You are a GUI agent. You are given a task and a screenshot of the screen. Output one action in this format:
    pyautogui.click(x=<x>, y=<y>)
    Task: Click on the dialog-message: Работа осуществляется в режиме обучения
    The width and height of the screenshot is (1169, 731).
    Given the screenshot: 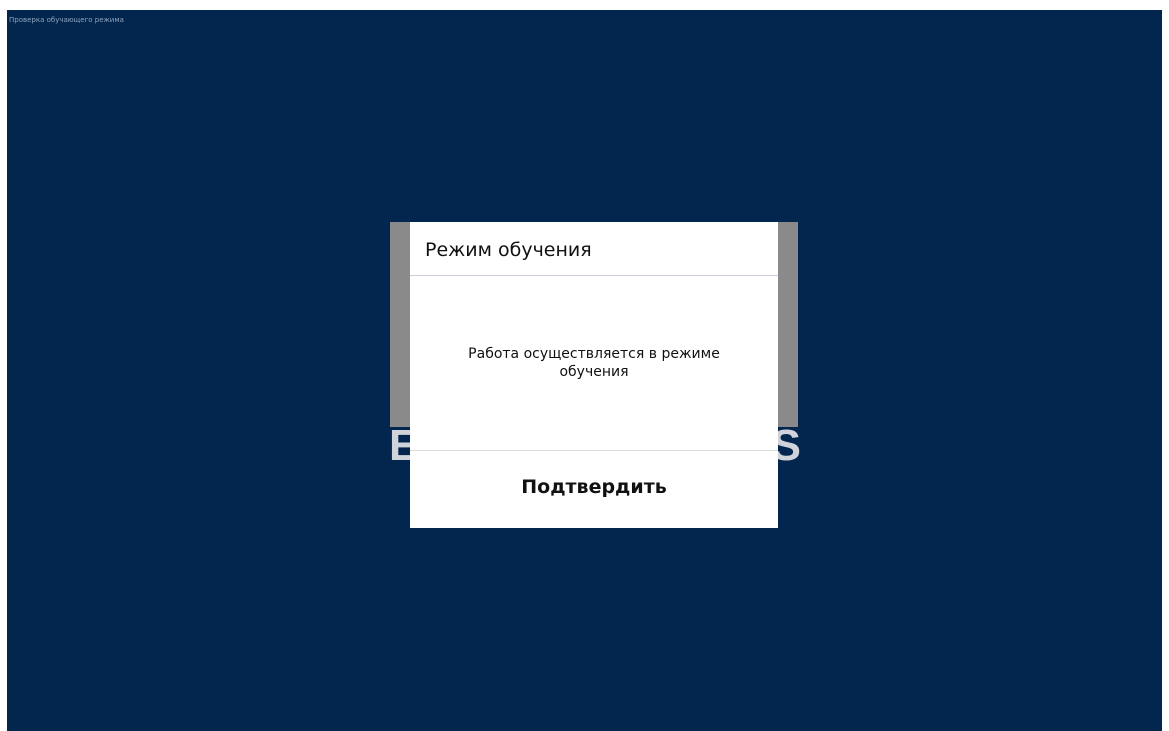 What is the action you would take?
    pyautogui.click(x=594, y=363)
    